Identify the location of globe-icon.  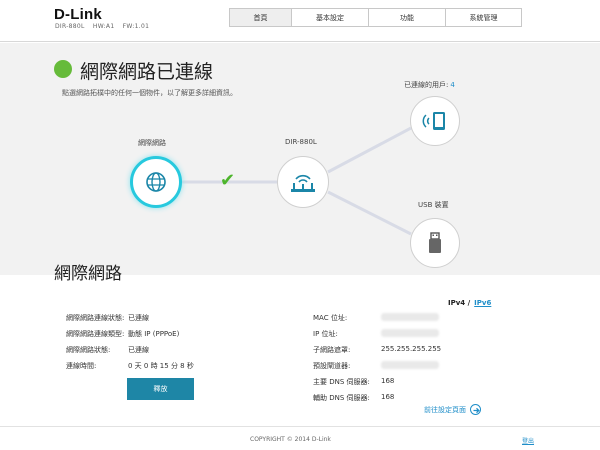
(156, 182).